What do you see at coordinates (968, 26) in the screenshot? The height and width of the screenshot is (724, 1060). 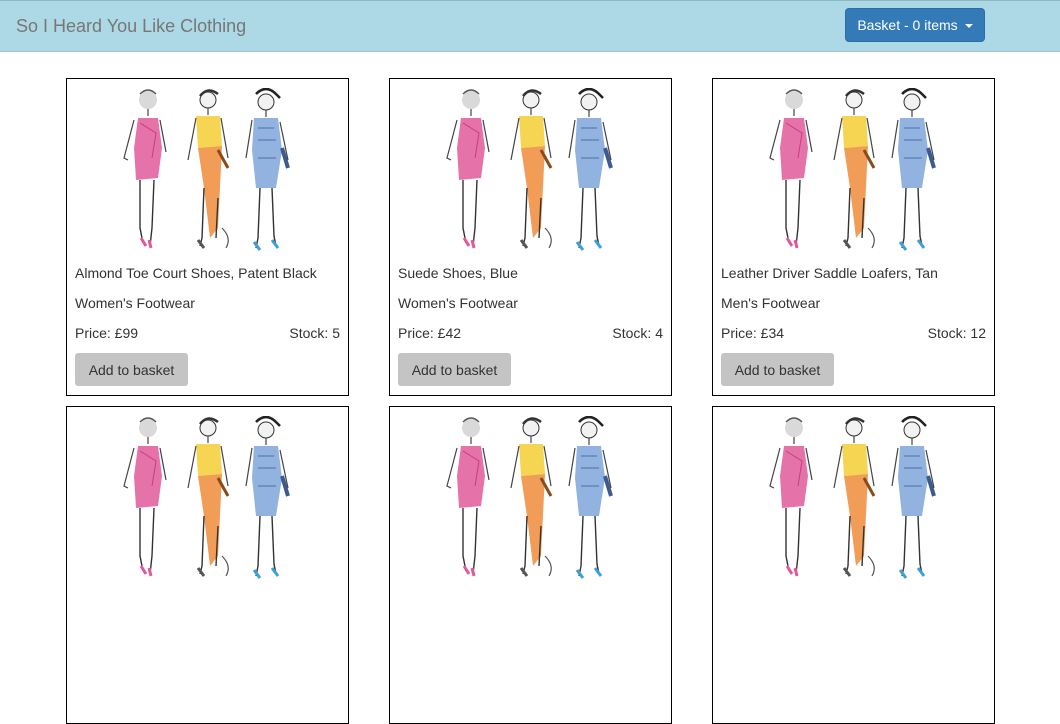 I see `caret-down-icon` at bounding box center [968, 26].